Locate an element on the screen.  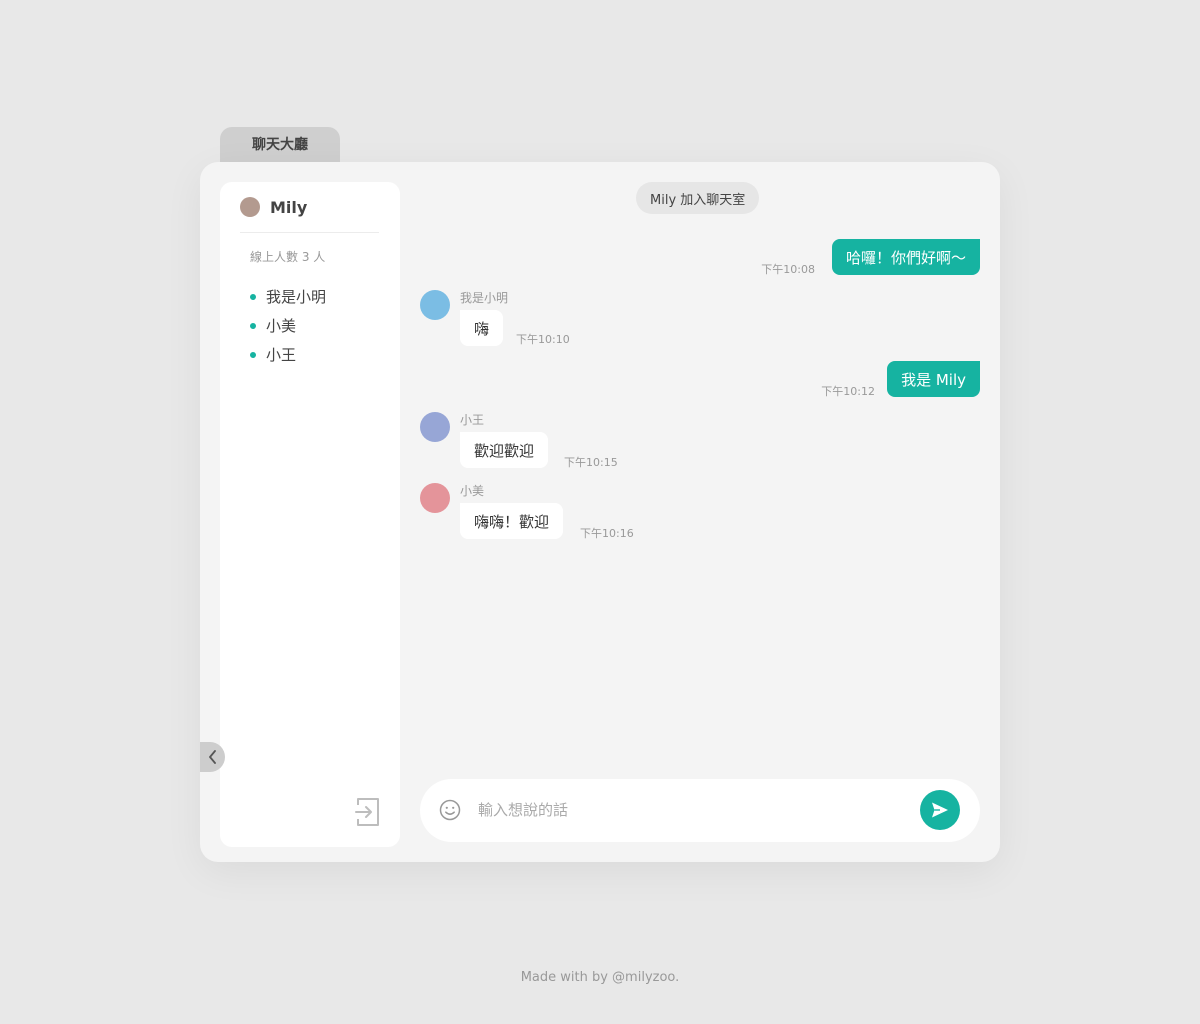
online-user-name: 我是小明 is located at coordinates (296, 297).